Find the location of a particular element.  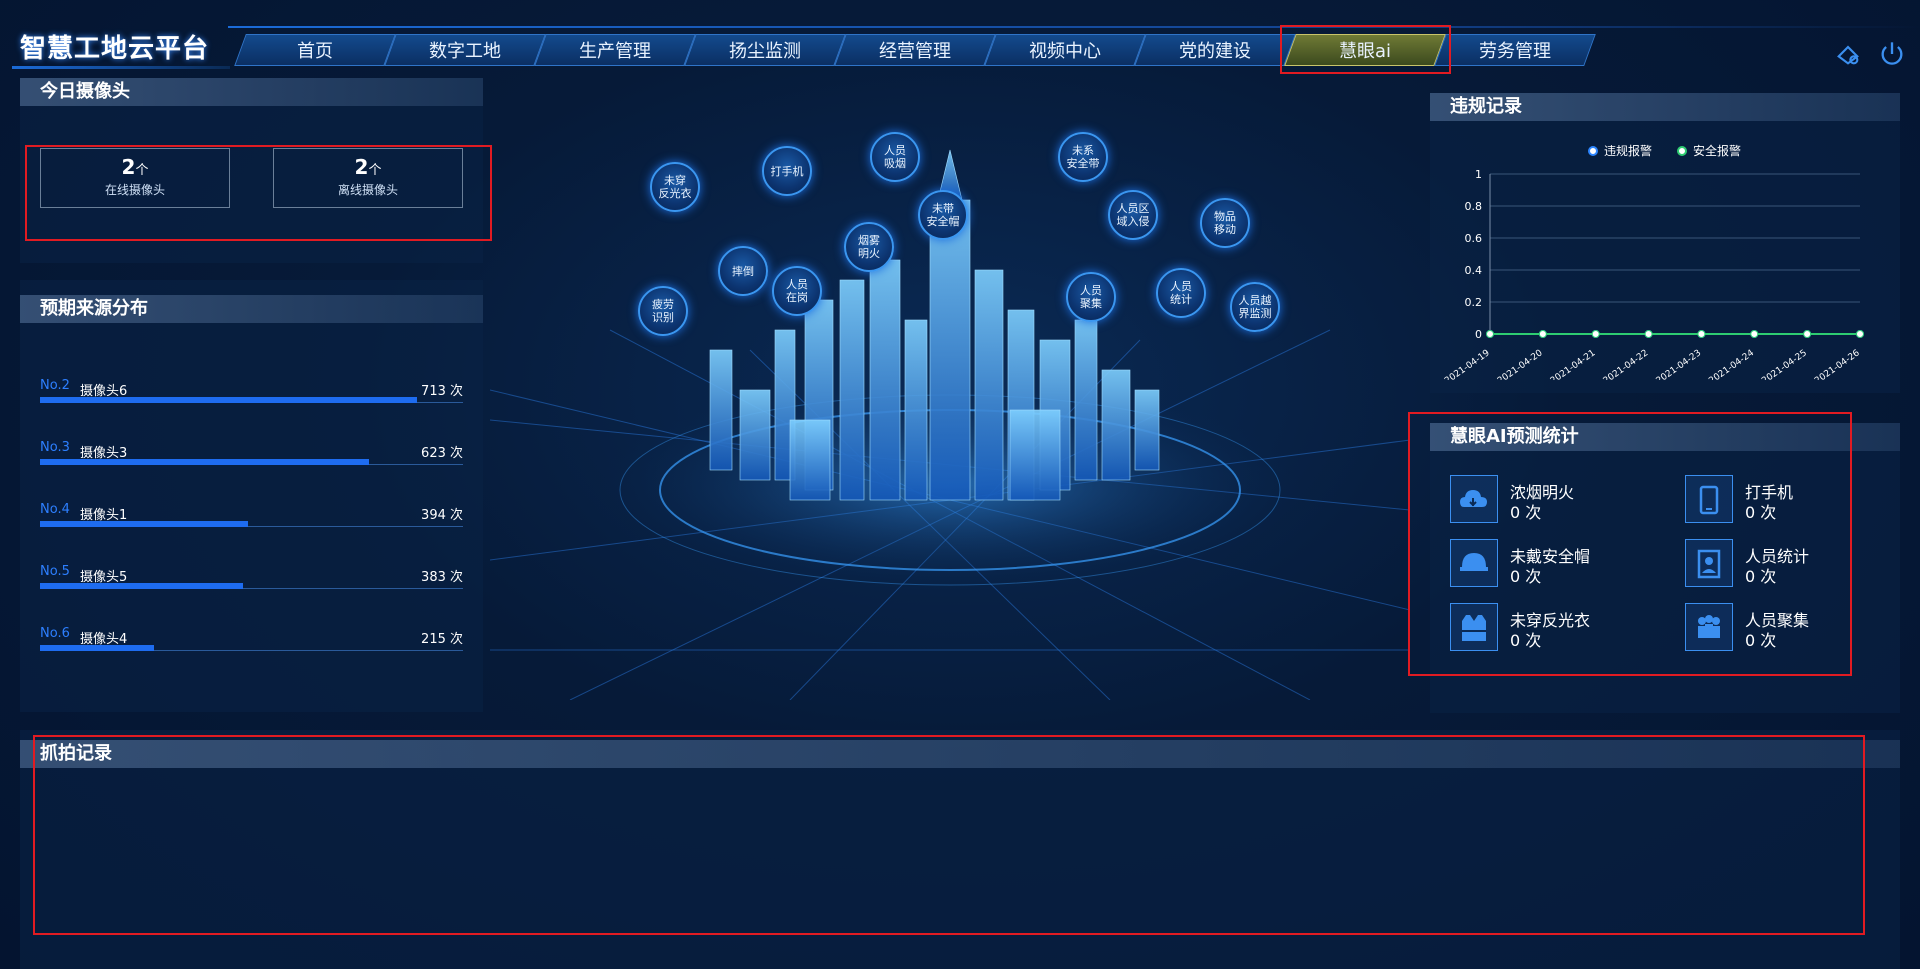

y-tick-label: 0.6 is located at coordinates (1474, 238).